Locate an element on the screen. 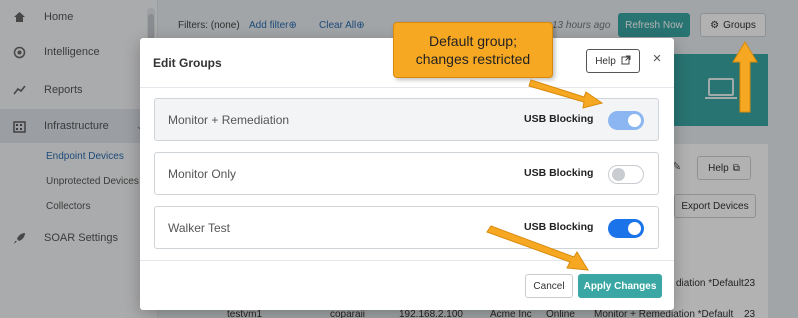  group-row-monitor-remediation: Monitor + Remediation USB Blocking is located at coordinates (406, 119).